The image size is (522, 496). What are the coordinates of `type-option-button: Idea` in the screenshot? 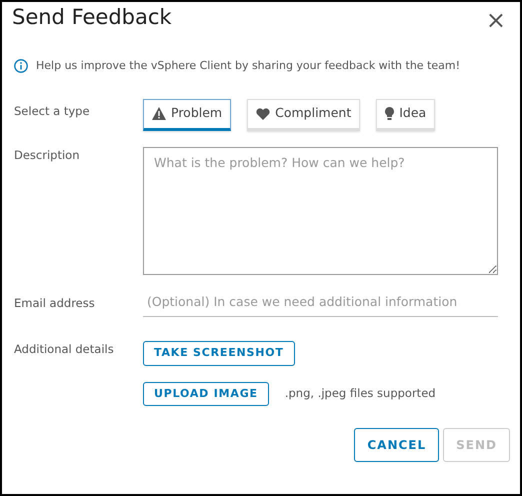 It's located at (406, 114).